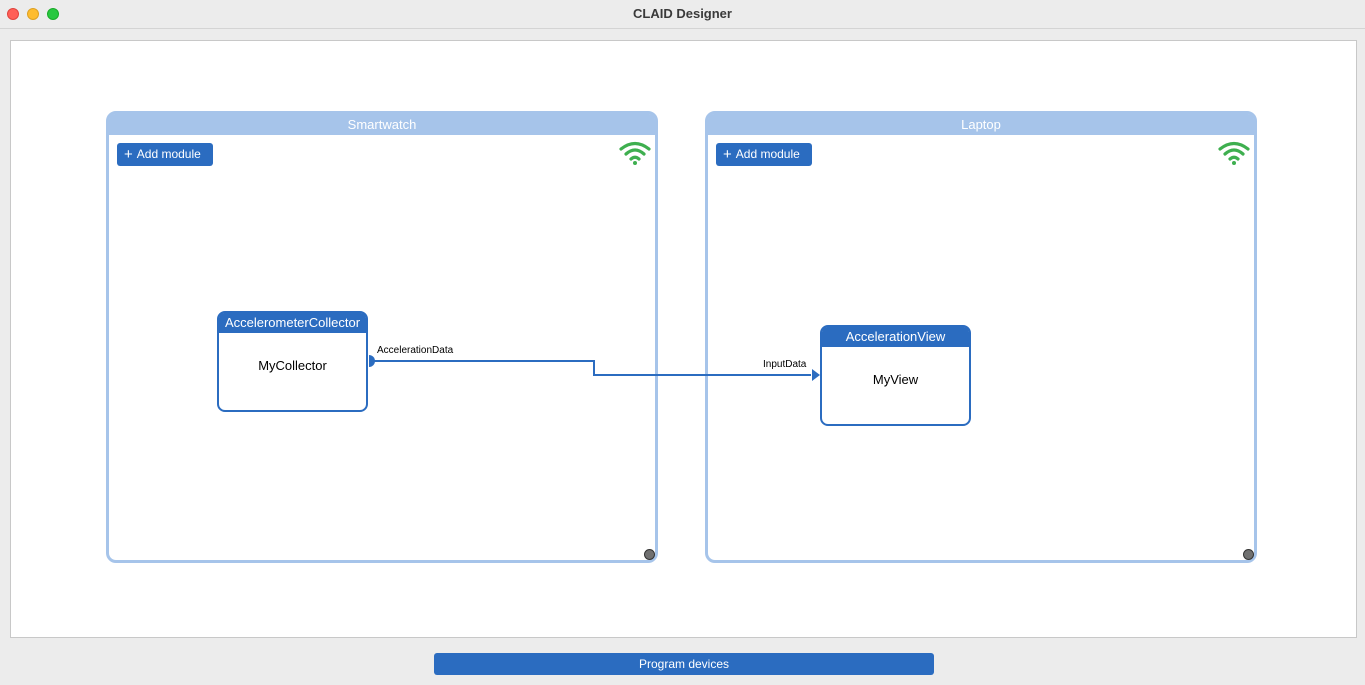 Image resolution: width=1365 pixels, height=685 pixels. Describe the element at coordinates (382, 124) in the screenshot. I see `device-title: Smartwatch` at that location.